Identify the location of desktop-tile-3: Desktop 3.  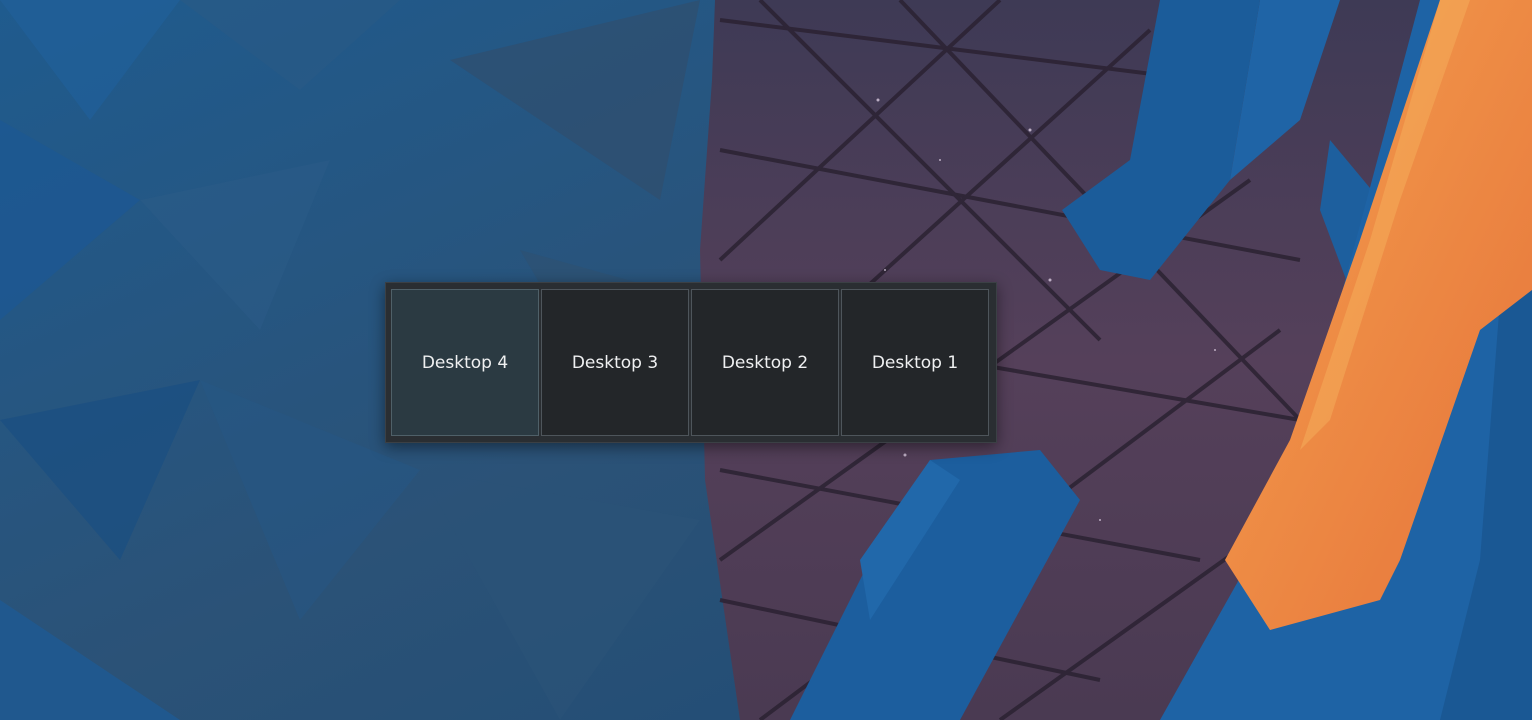
(615, 362).